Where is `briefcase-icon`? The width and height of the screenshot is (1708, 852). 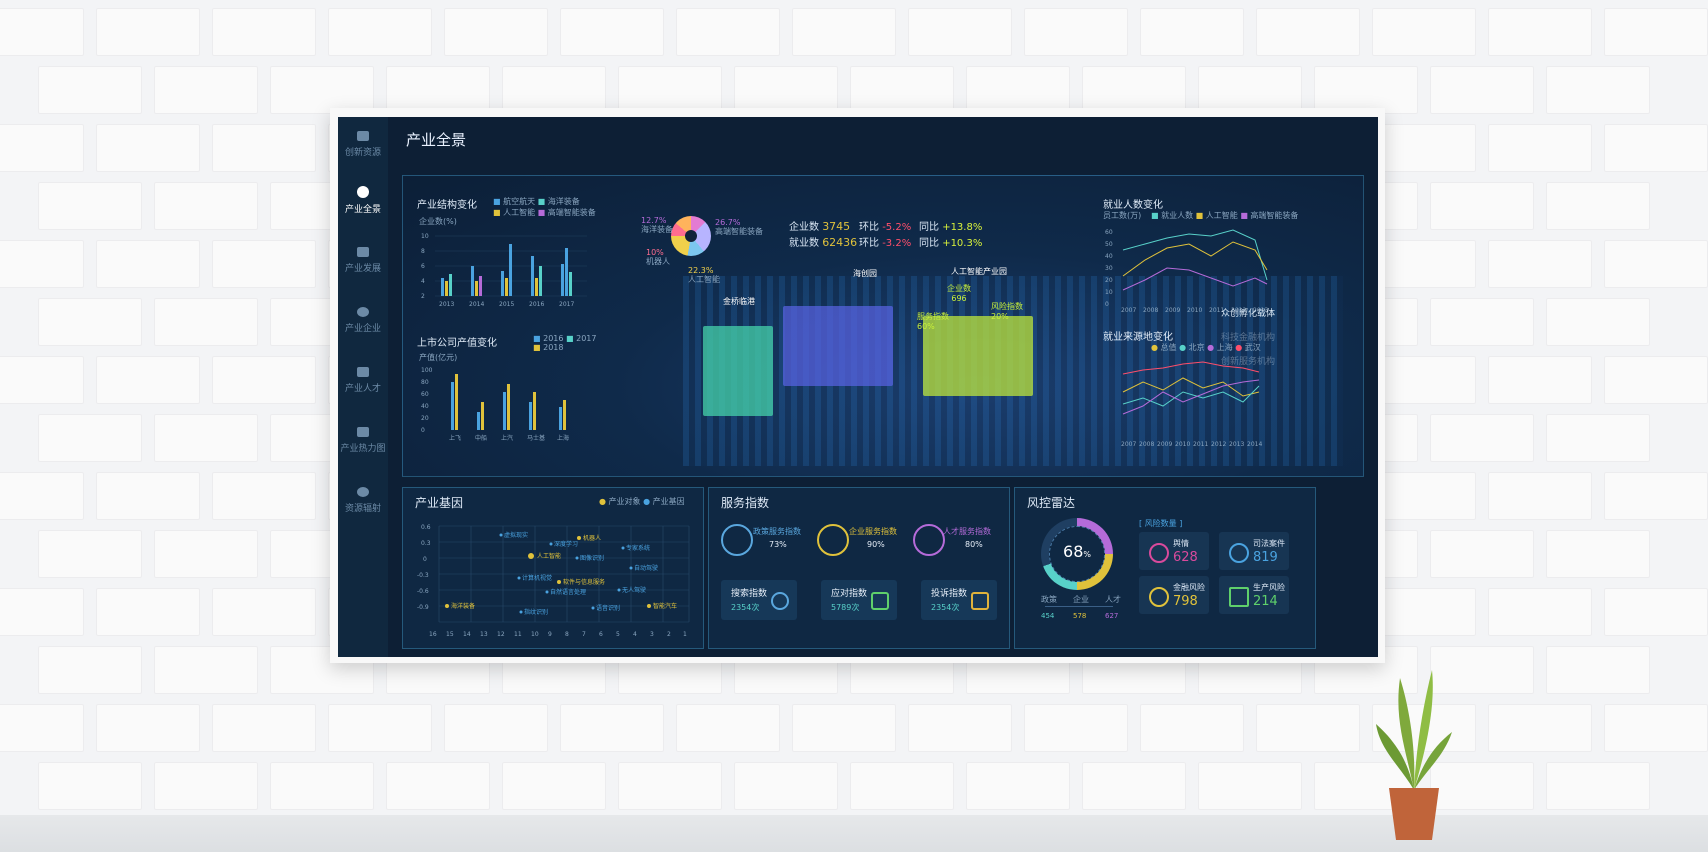 briefcase-icon is located at coordinates (363, 251).